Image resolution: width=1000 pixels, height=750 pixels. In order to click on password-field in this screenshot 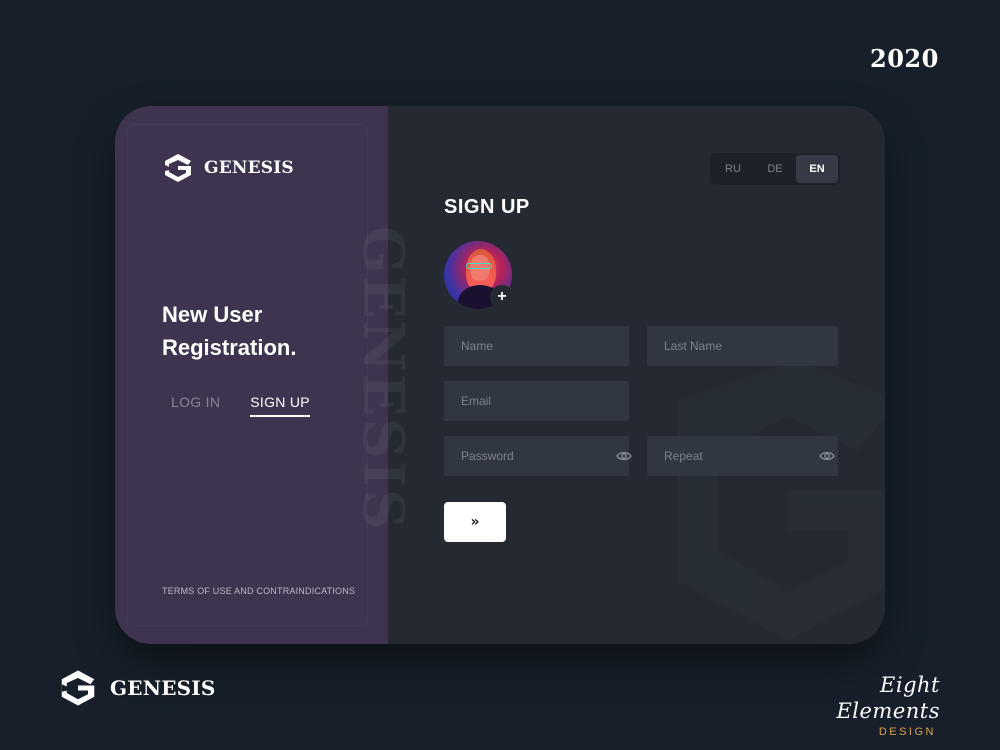, I will do `click(538, 456)`.